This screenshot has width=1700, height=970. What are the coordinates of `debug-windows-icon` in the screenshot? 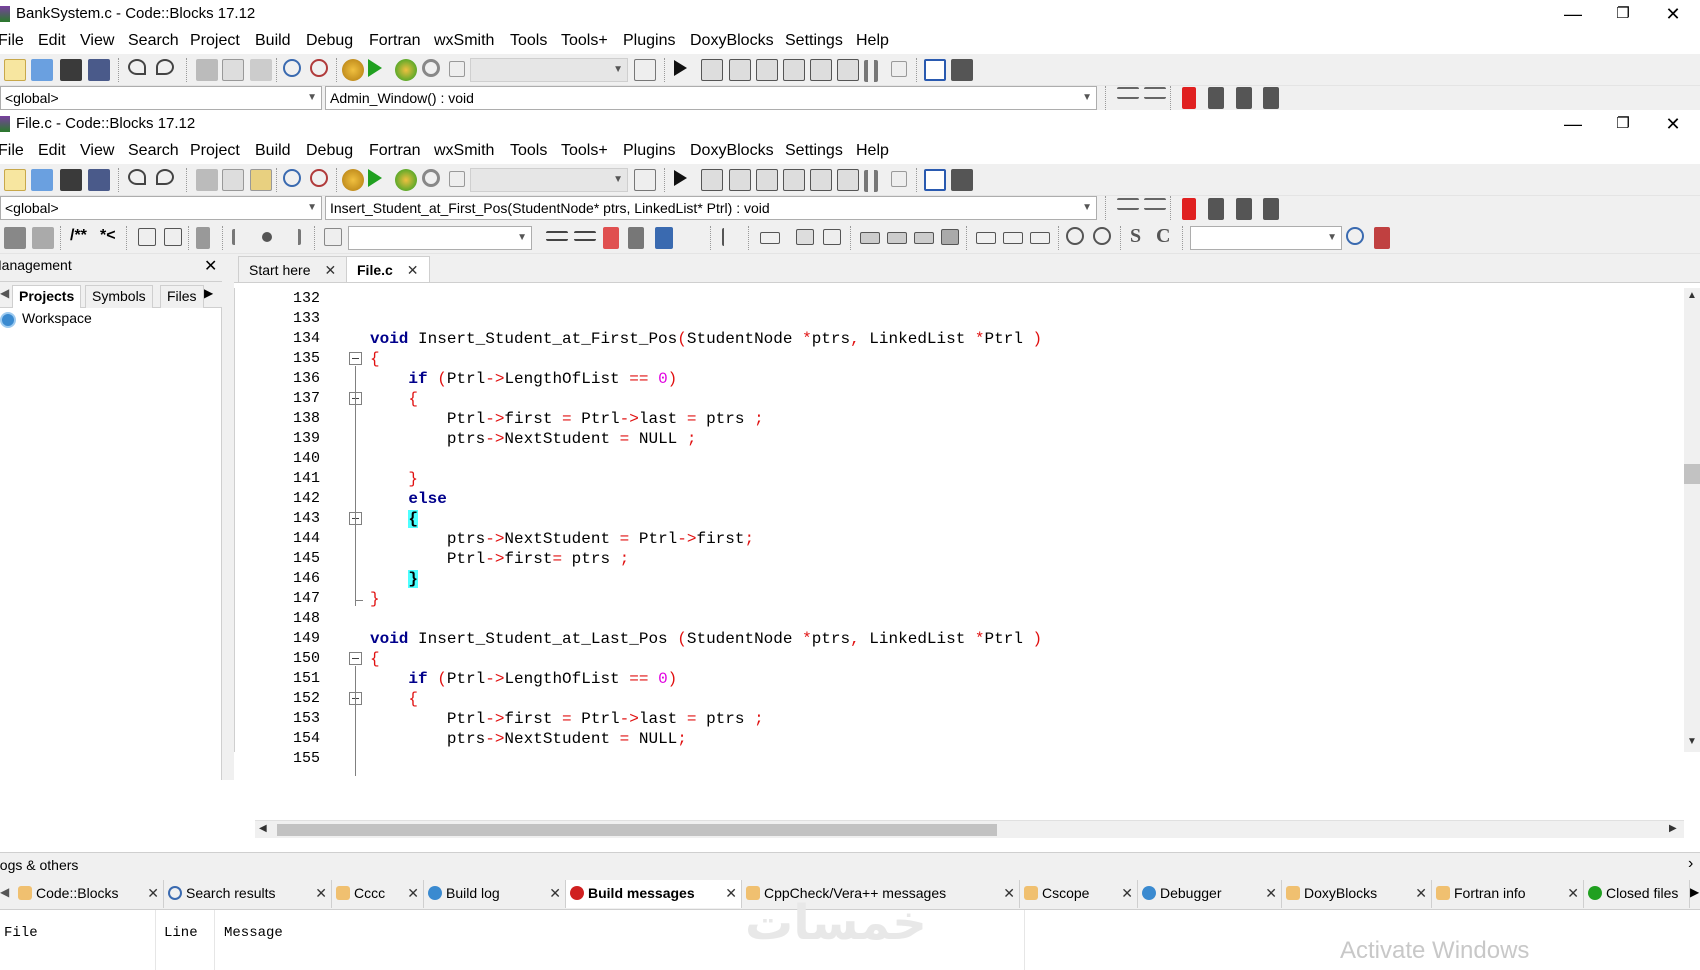 It's located at (935, 70).